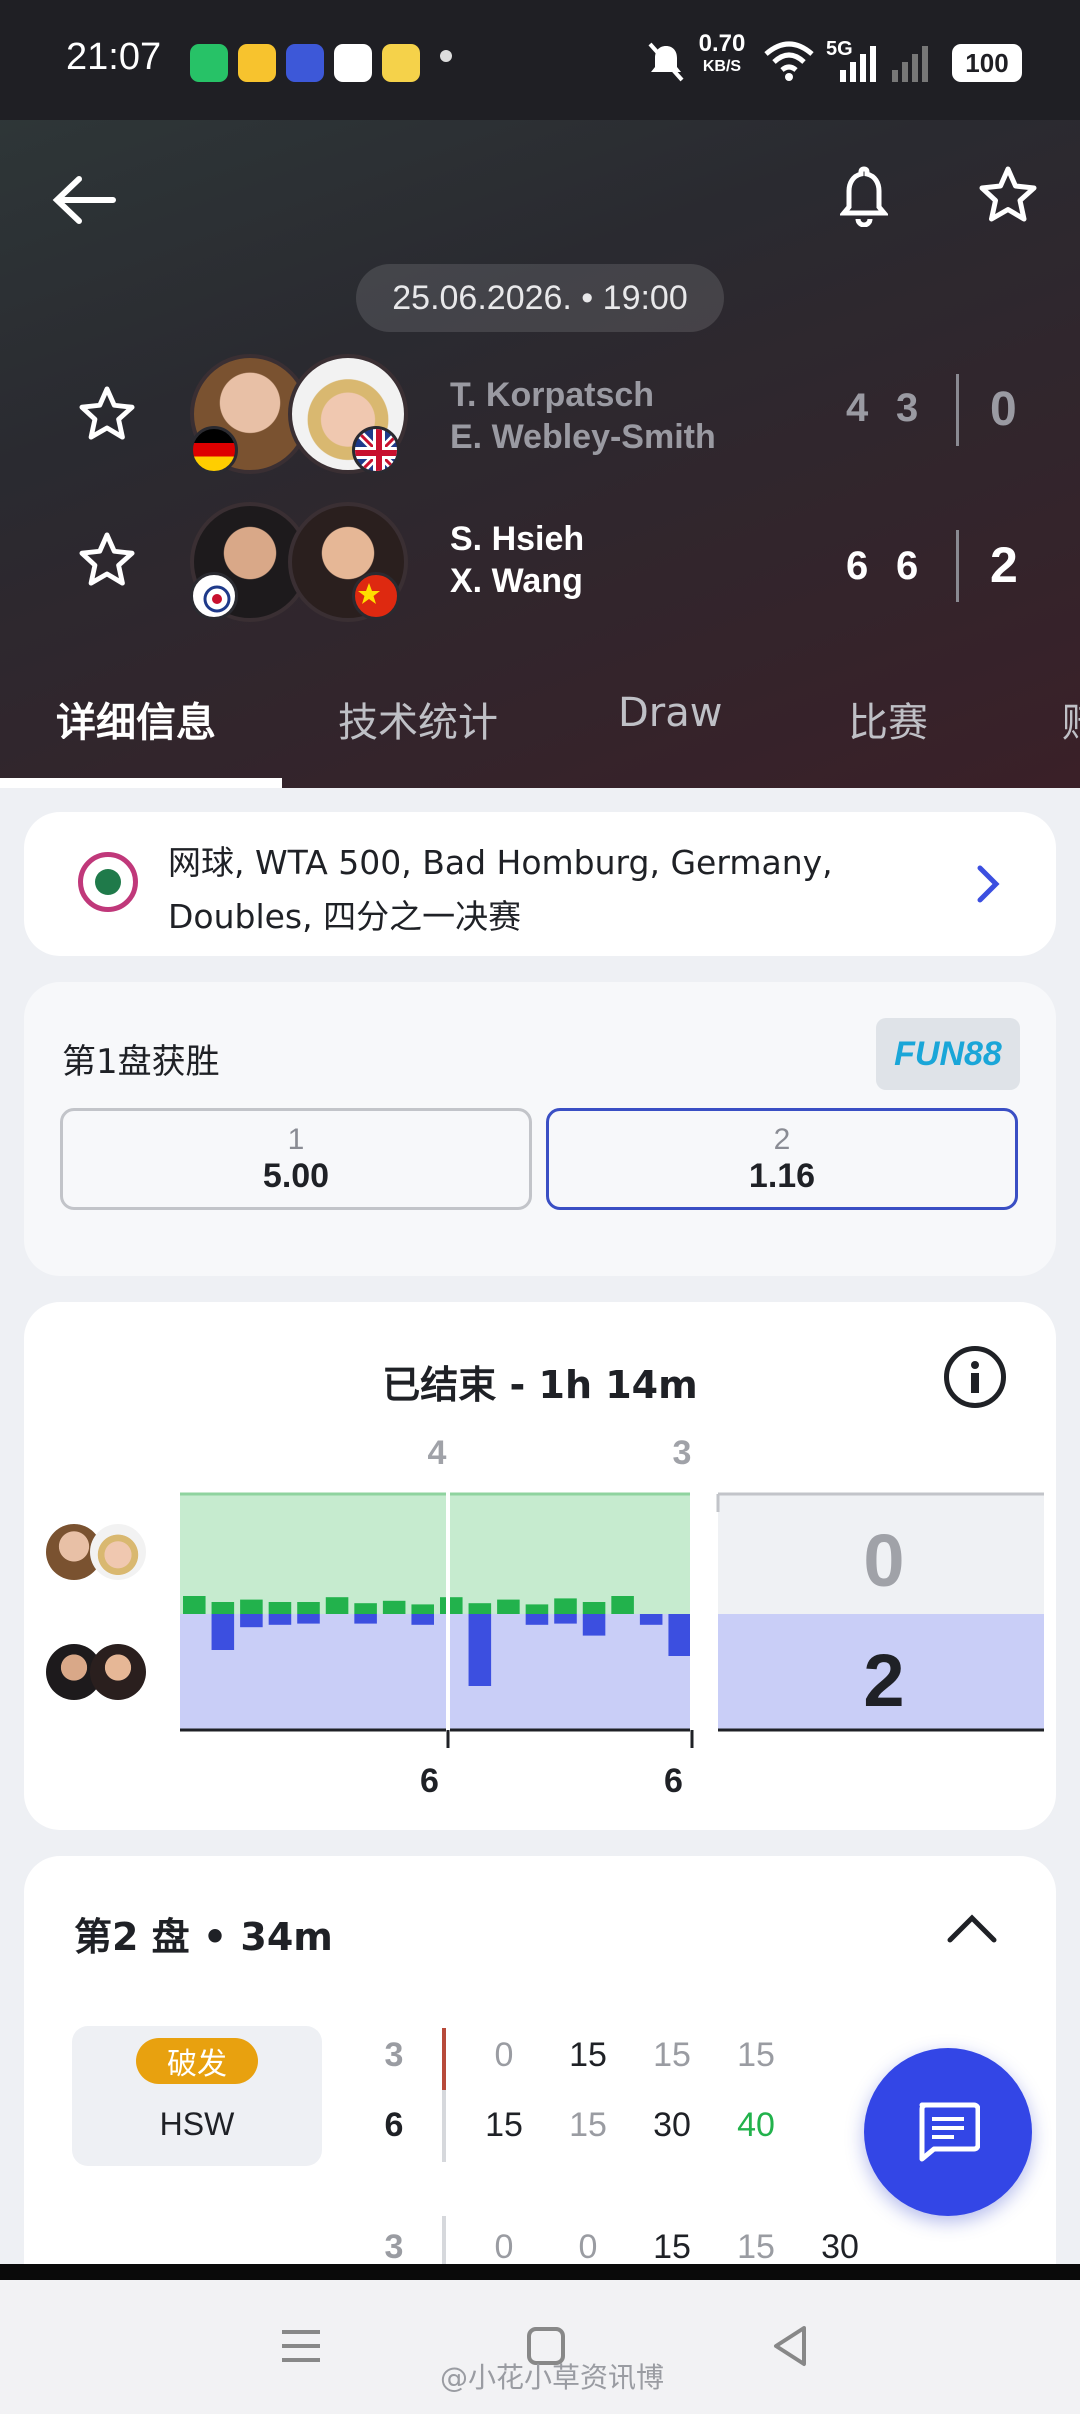 This screenshot has height=2414, width=1080. Describe the element at coordinates (197, 2061) in the screenshot. I see `break-badge: 破发` at that location.